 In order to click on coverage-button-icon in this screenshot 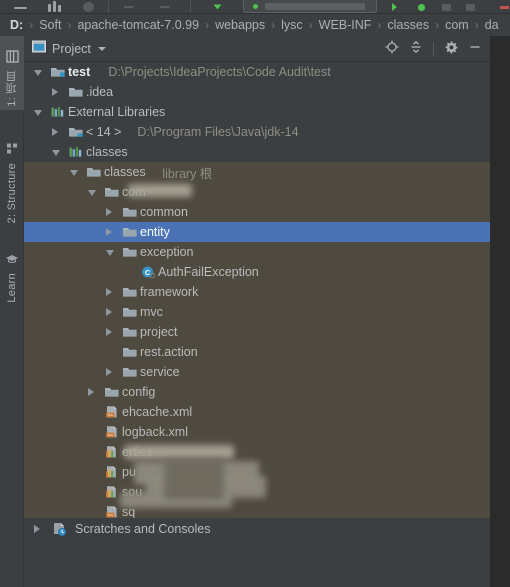, I will do `click(446, 7)`.